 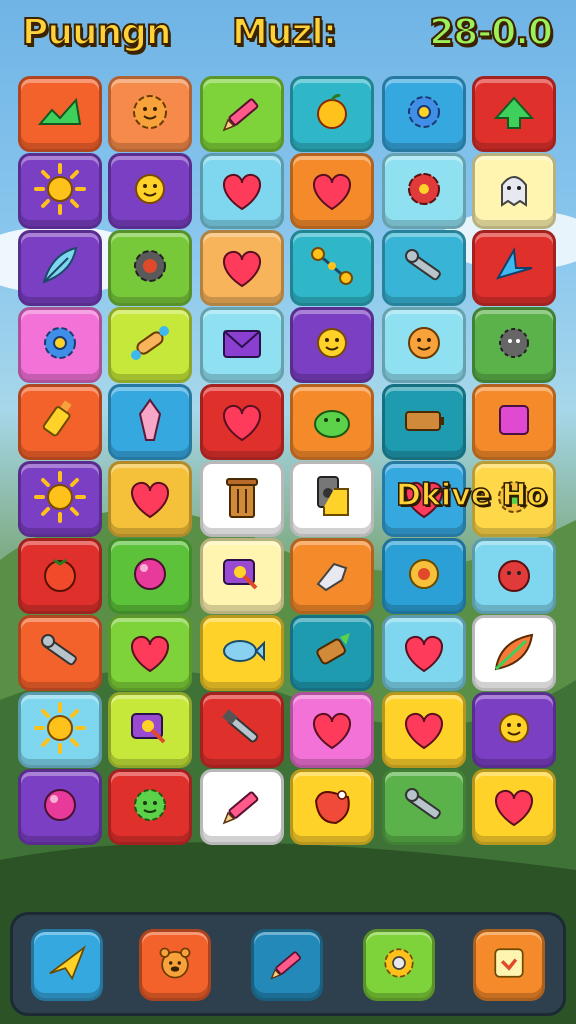 I want to click on checkmark-icon, so click(x=60, y=114).